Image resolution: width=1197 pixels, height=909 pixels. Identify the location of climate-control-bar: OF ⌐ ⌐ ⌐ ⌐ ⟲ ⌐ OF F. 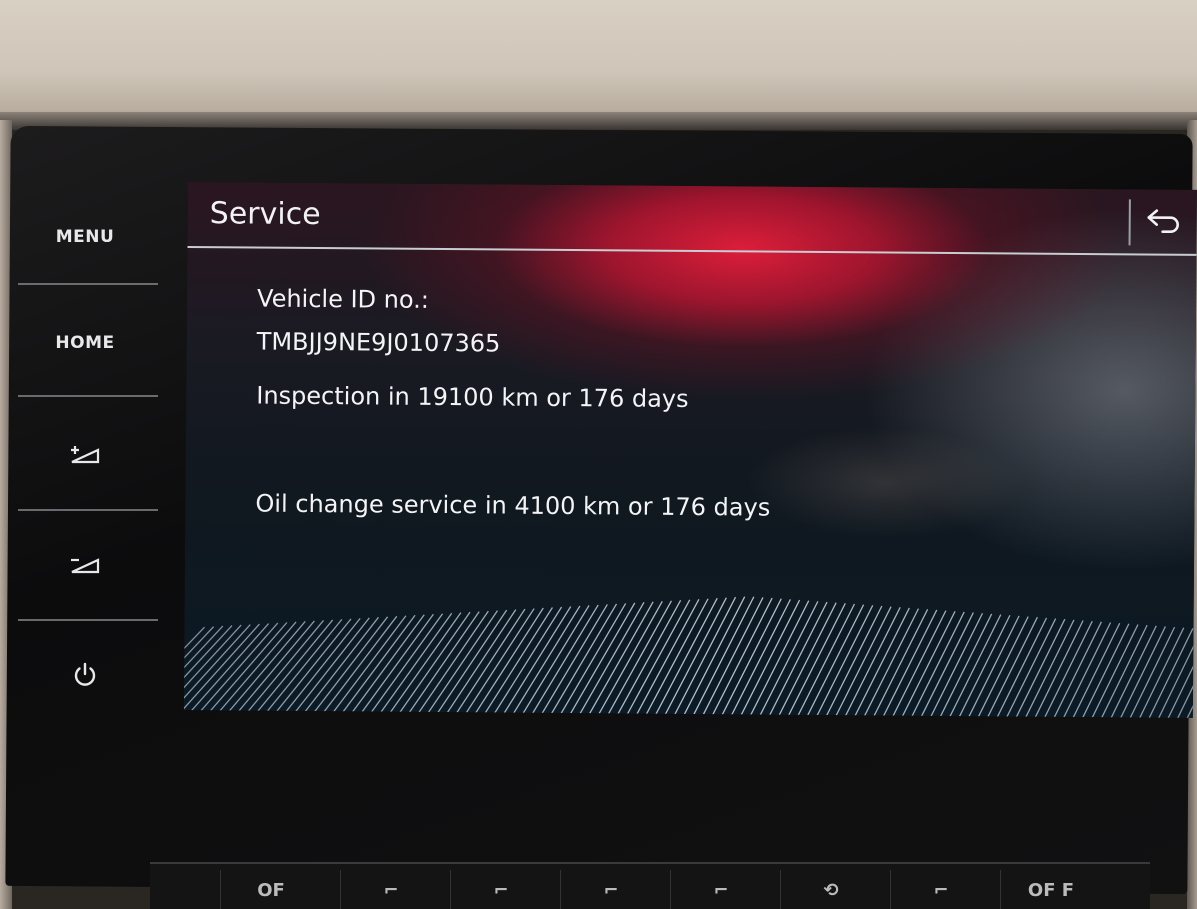
(650, 885).